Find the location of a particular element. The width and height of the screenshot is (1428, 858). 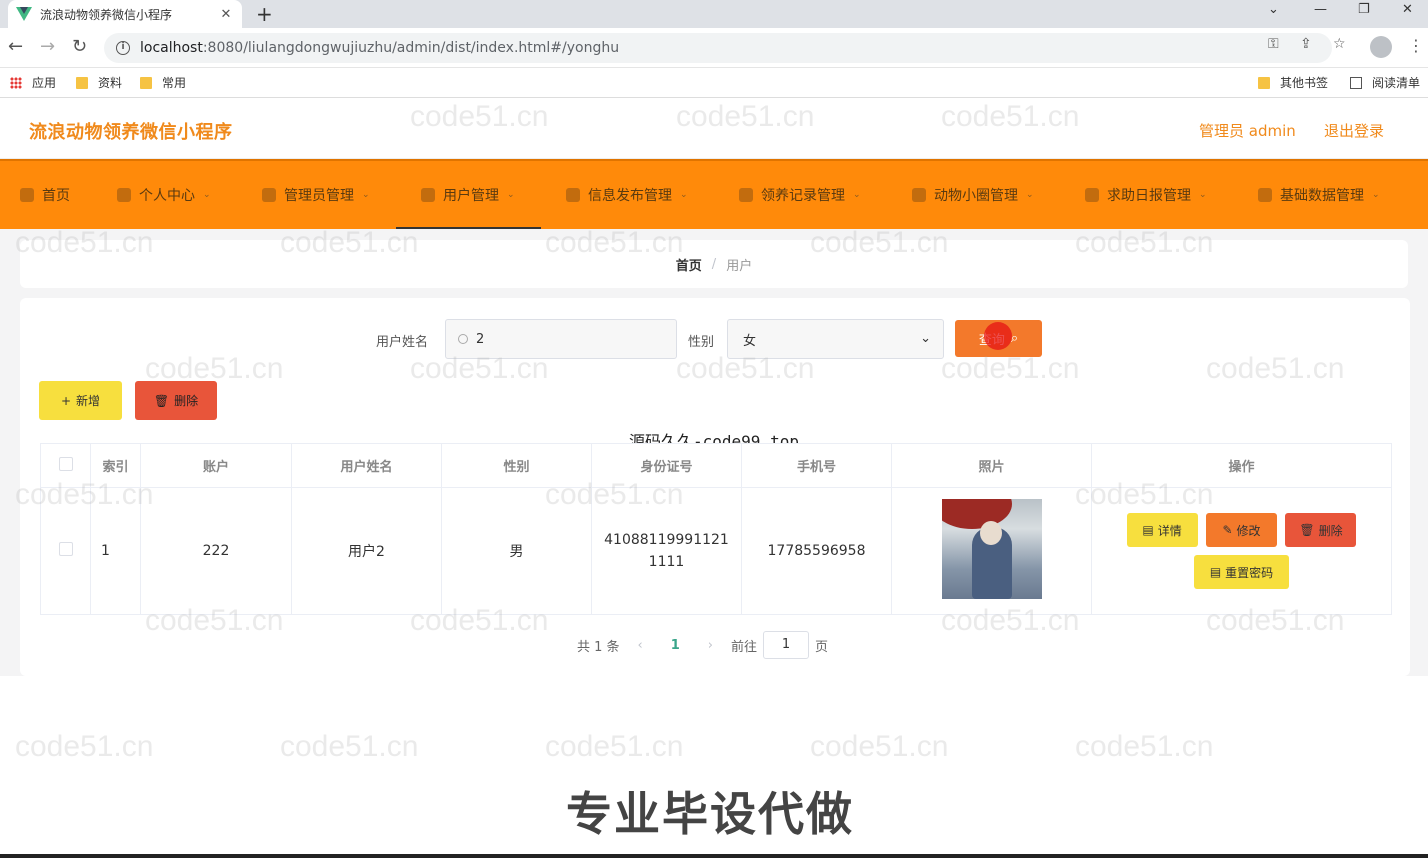

app-header: 流浪动物领养微信小程序 管理员 admin 退出登录 is located at coordinates (714, 129).